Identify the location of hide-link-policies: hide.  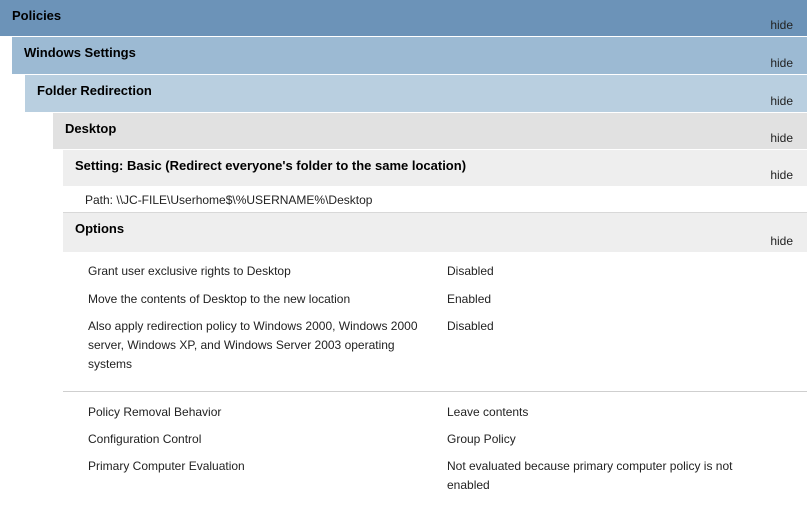
(781, 25).